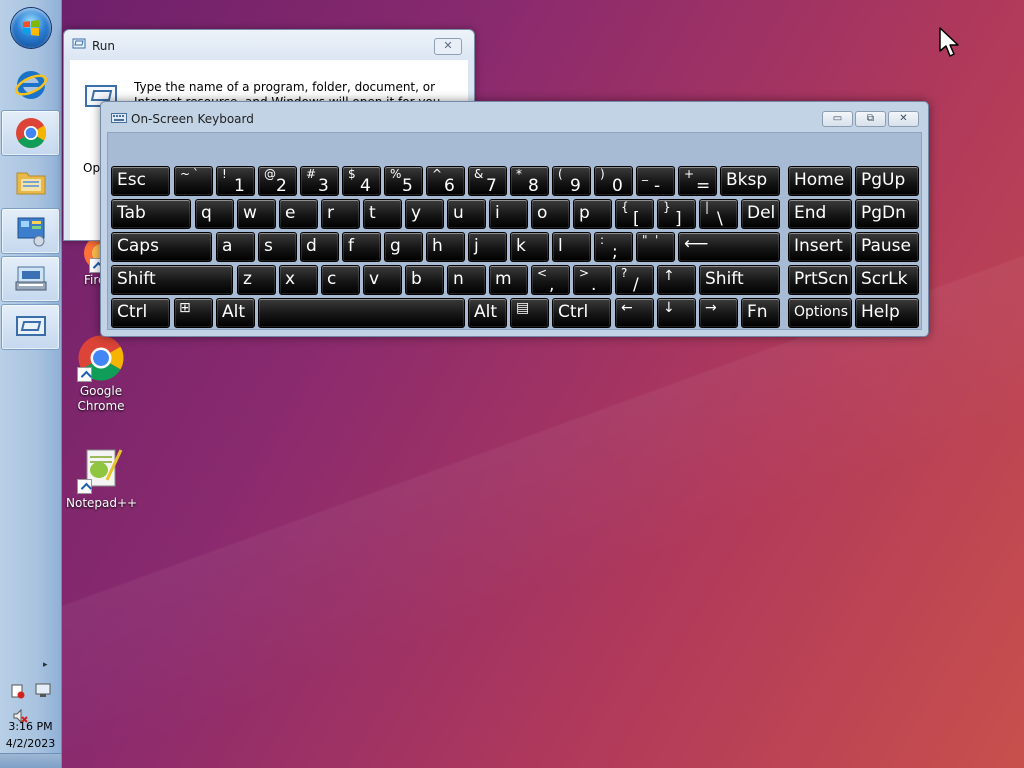  What do you see at coordinates (613, 247) in the screenshot?
I see `key-semicolon: :;` at bounding box center [613, 247].